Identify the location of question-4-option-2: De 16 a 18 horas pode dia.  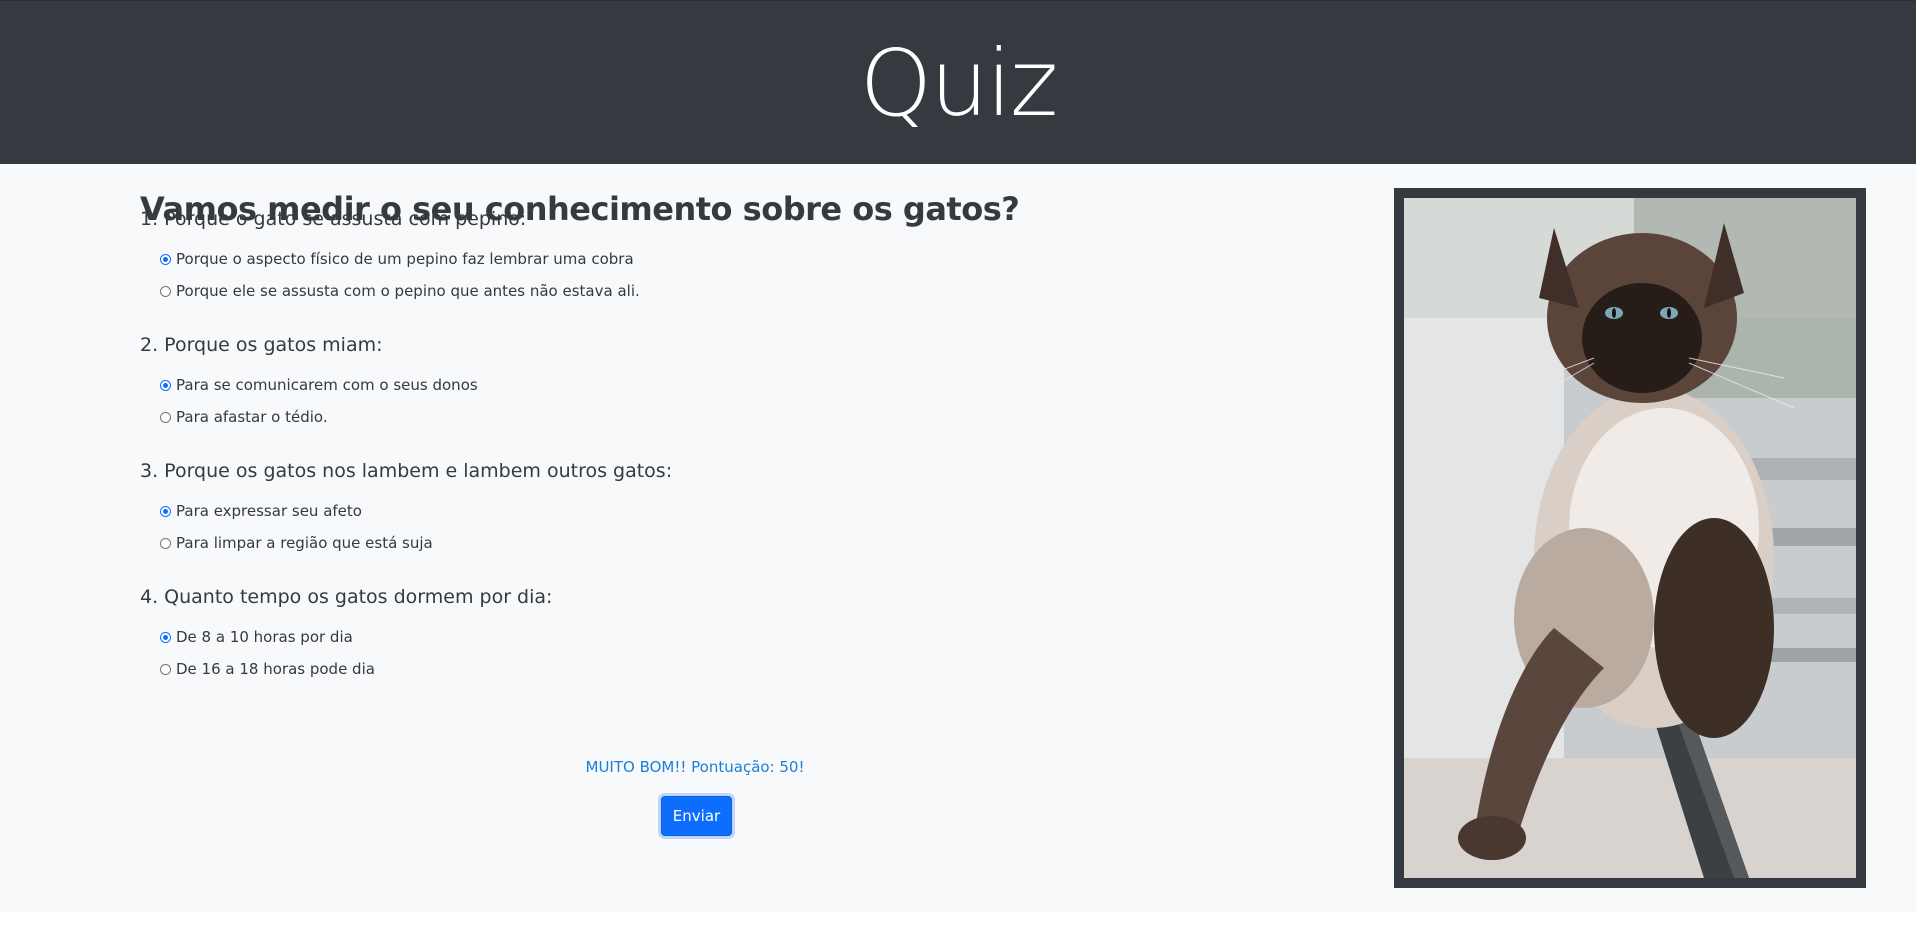
(267, 669).